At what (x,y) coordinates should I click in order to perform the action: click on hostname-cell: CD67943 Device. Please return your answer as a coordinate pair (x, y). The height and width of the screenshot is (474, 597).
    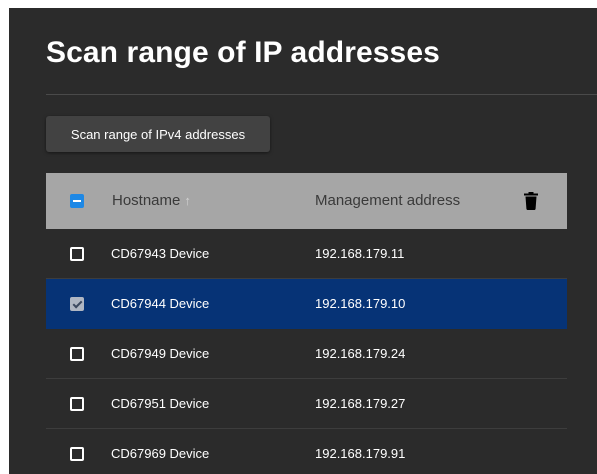
    Looking at the image, I should click on (160, 253).